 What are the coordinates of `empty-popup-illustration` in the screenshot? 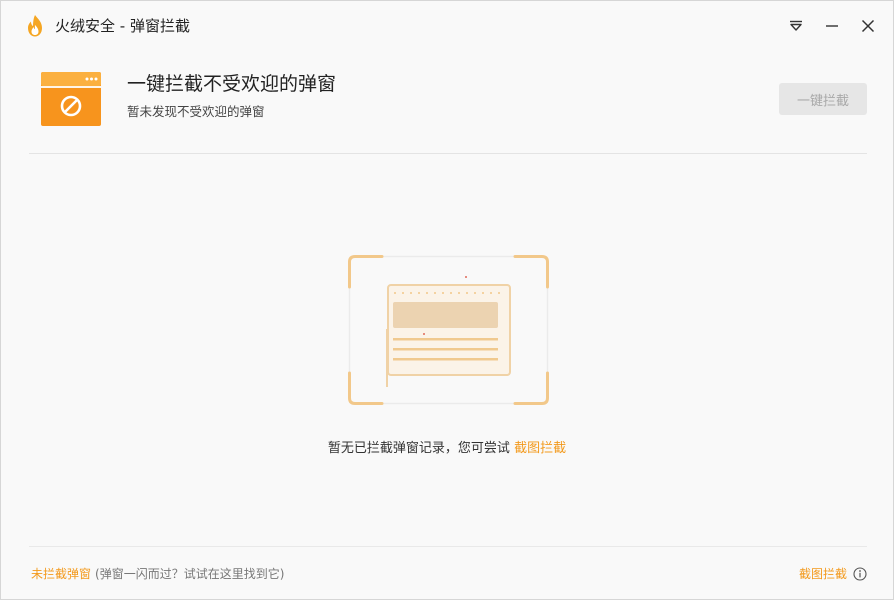 It's located at (448, 330).